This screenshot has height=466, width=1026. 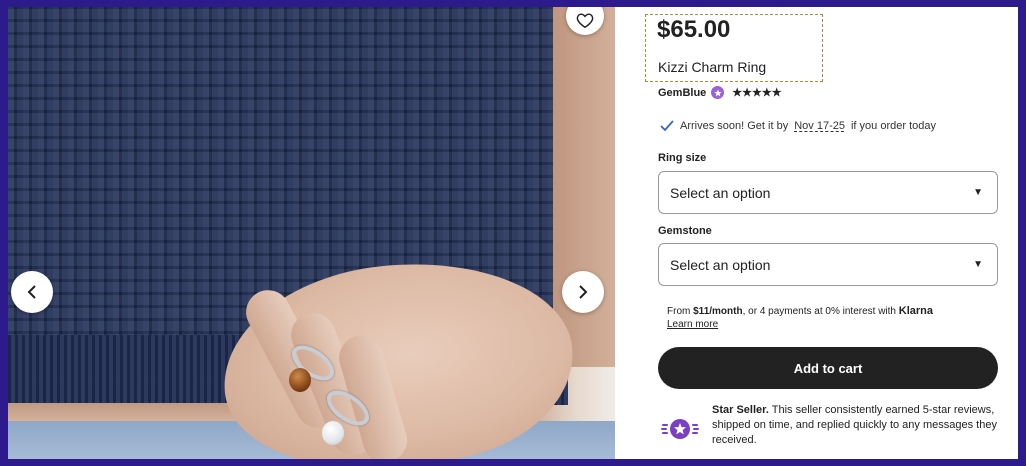 What do you see at coordinates (712, 67) in the screenshot?
I see `product-title: Kizzi Charm Ring` at bounding box center [712, 67].